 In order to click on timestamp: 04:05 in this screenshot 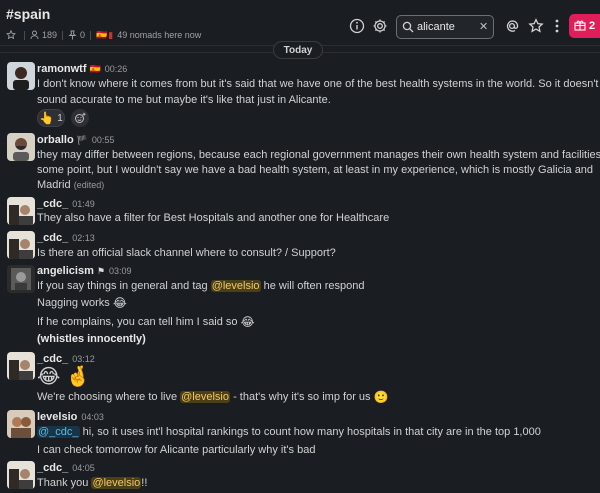, I will do `click(83, 468)`.